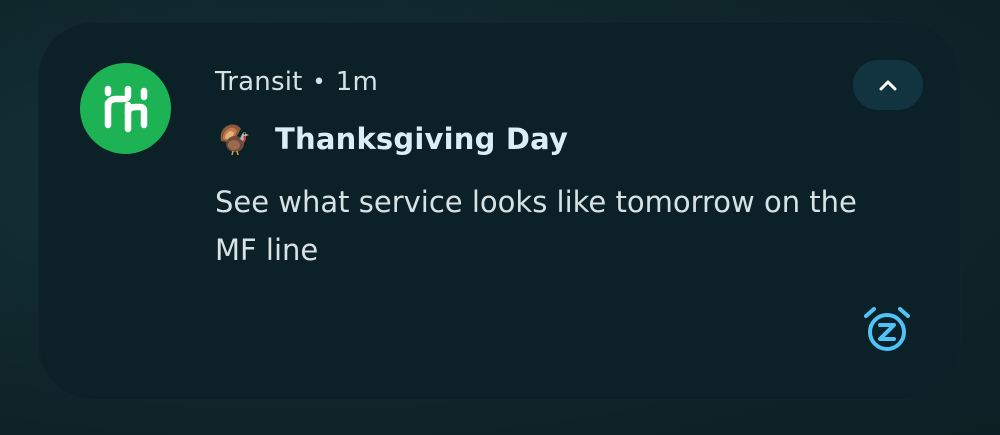 This screenshot has width=1000, height=435. Describe the element at coordinates (356, 82) in the screenshot. I see `notification-time: 1m` at that location.